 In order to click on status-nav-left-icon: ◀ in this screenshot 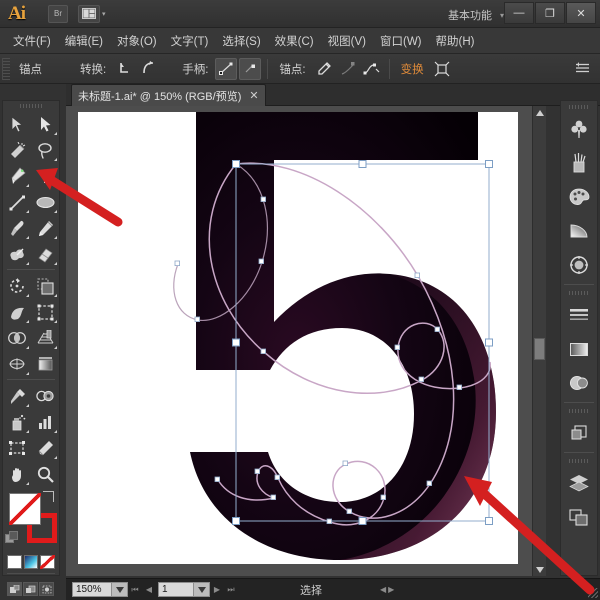, I will do `click(383, 589)`.